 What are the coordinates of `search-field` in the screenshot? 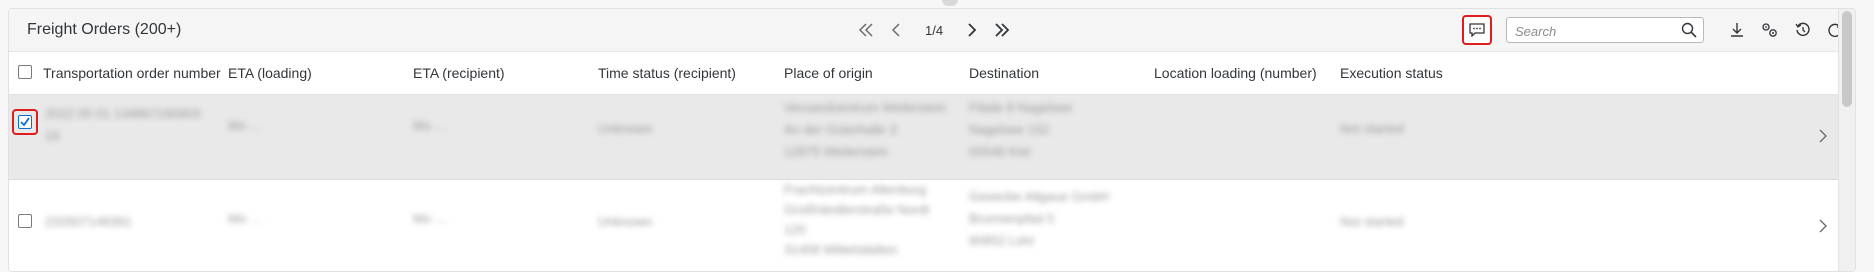 It's located at (1605, 30).